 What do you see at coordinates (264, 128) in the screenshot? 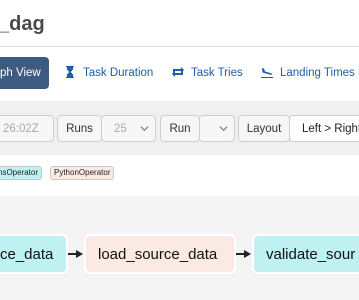
I see `layout-label: Layout` at bounding box center [264, 128].